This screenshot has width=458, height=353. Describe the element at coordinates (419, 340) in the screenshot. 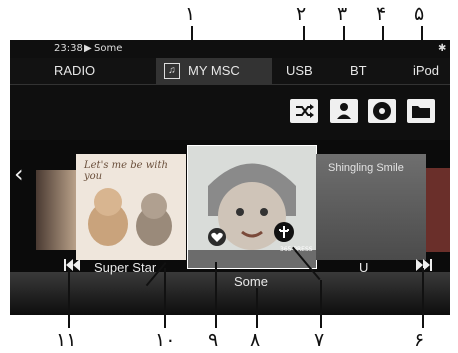

I see `callout-6: ۶` at that location.